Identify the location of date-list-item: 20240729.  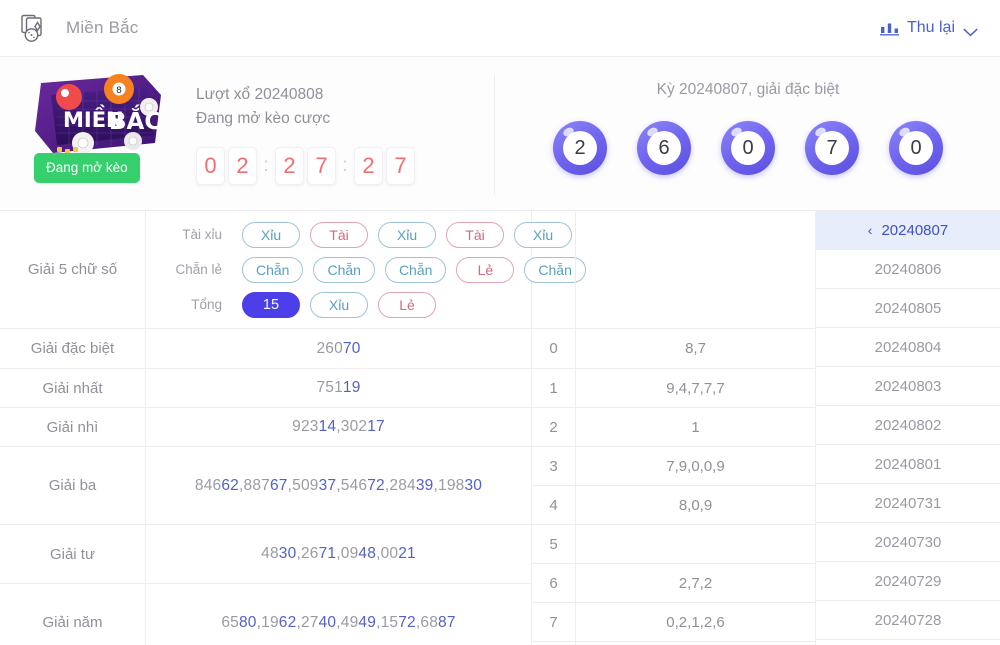
(908, 581).